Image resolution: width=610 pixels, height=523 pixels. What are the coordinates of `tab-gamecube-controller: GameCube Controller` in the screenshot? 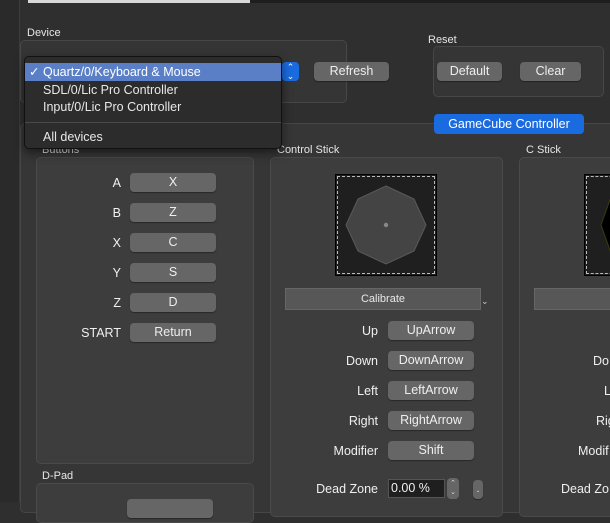 It's located at (509, 124).